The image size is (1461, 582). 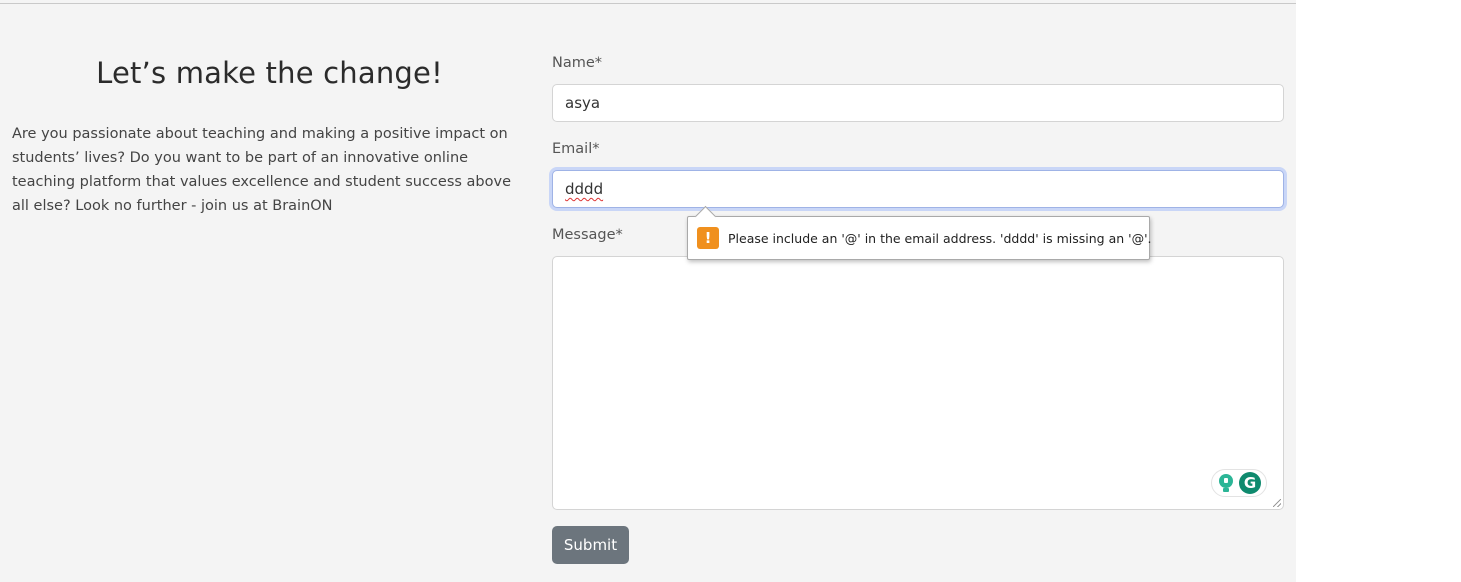 I want to click on grammarly-widget: G, so click(x=1239, y=483).